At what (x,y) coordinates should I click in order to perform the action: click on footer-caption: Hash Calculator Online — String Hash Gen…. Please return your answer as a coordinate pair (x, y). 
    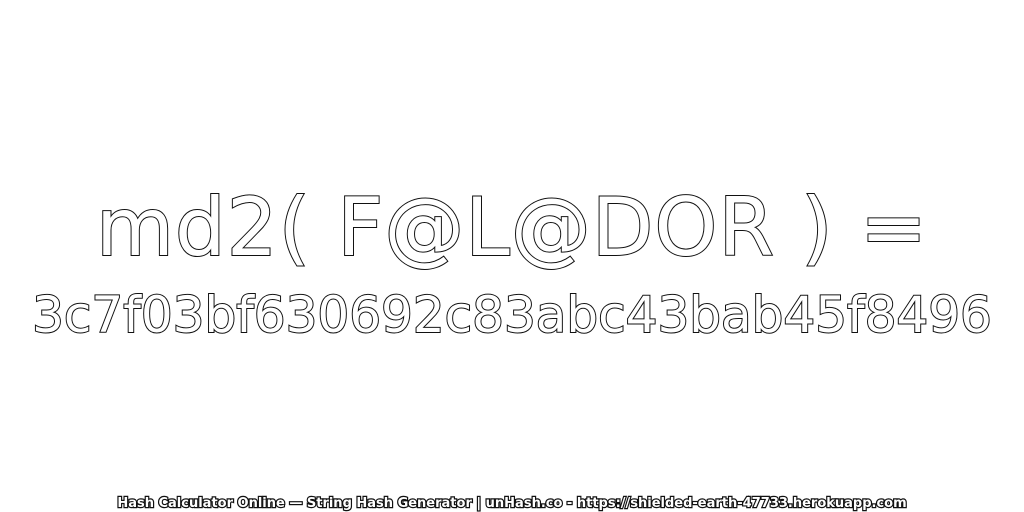
    Looking at the image, I should click on (512, 503).